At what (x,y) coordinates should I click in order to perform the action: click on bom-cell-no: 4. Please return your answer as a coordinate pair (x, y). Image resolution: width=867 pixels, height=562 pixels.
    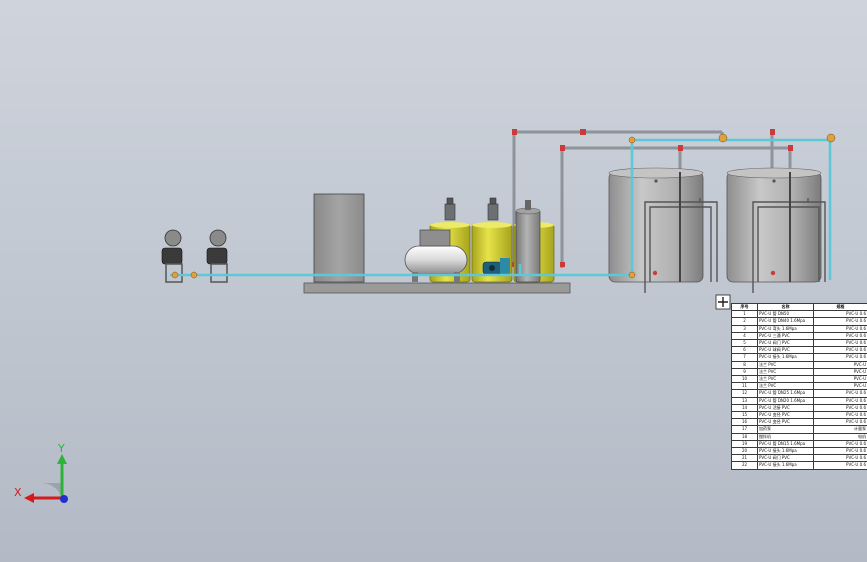
    Looking at the image, I should click on (744, 336).